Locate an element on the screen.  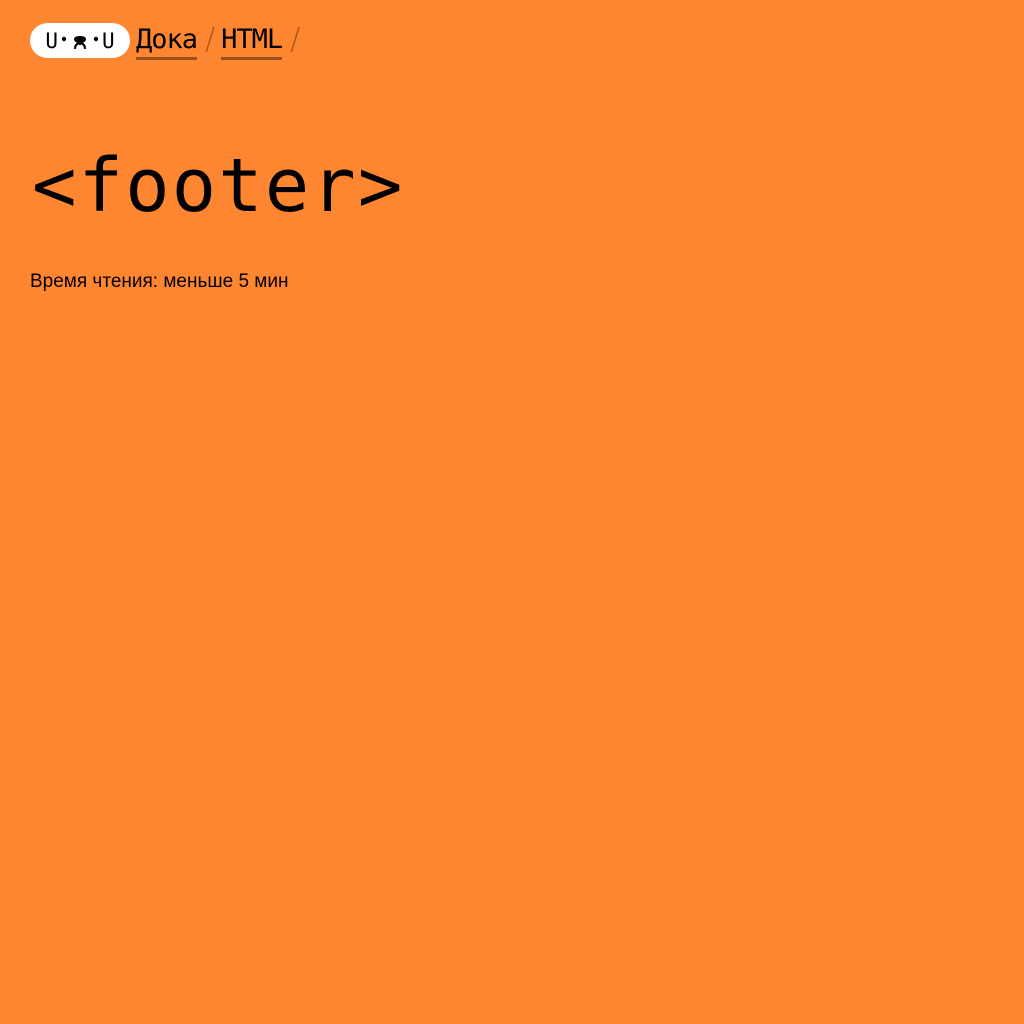
cat-face-icon is located at coordinates (80, 41).